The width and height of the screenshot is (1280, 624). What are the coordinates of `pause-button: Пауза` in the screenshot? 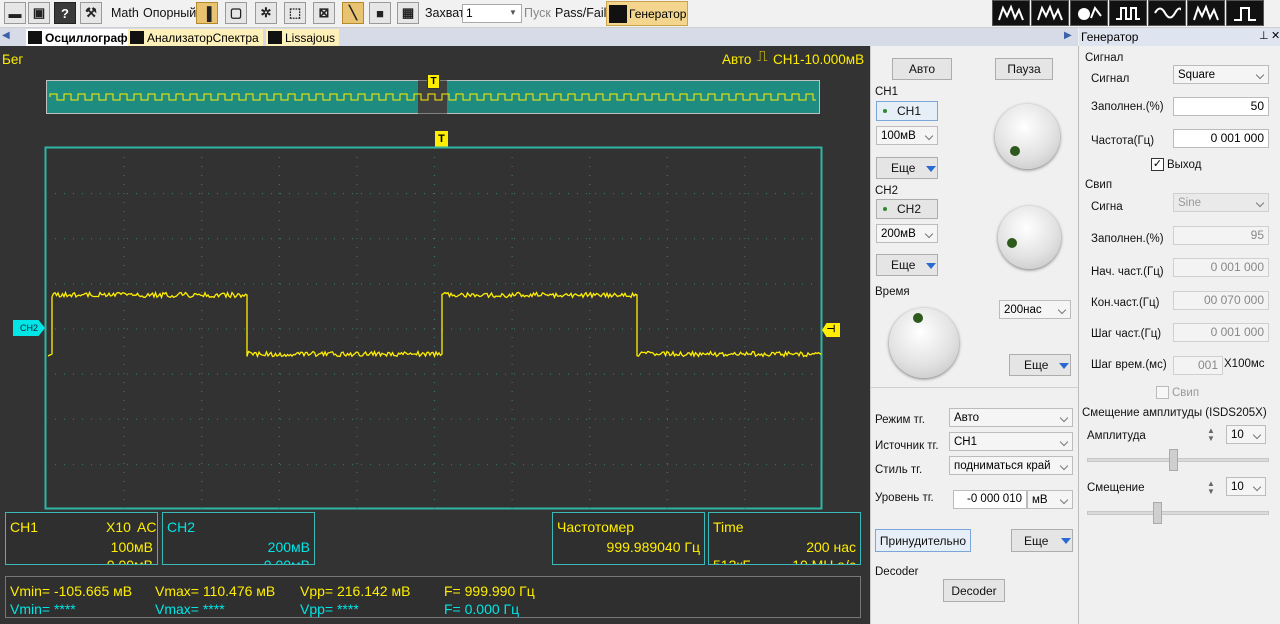 It's located at (1024, 69).